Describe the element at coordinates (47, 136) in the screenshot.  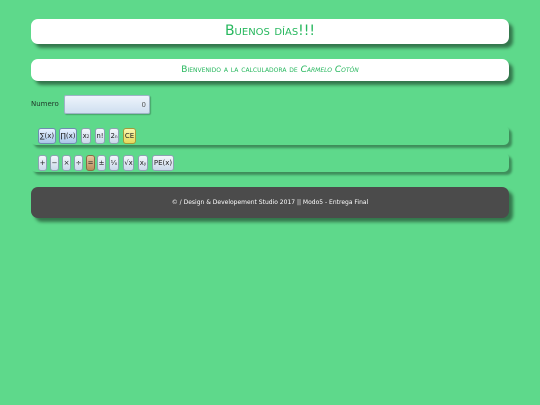
I see `sum-button: ∑(x)` at that location.